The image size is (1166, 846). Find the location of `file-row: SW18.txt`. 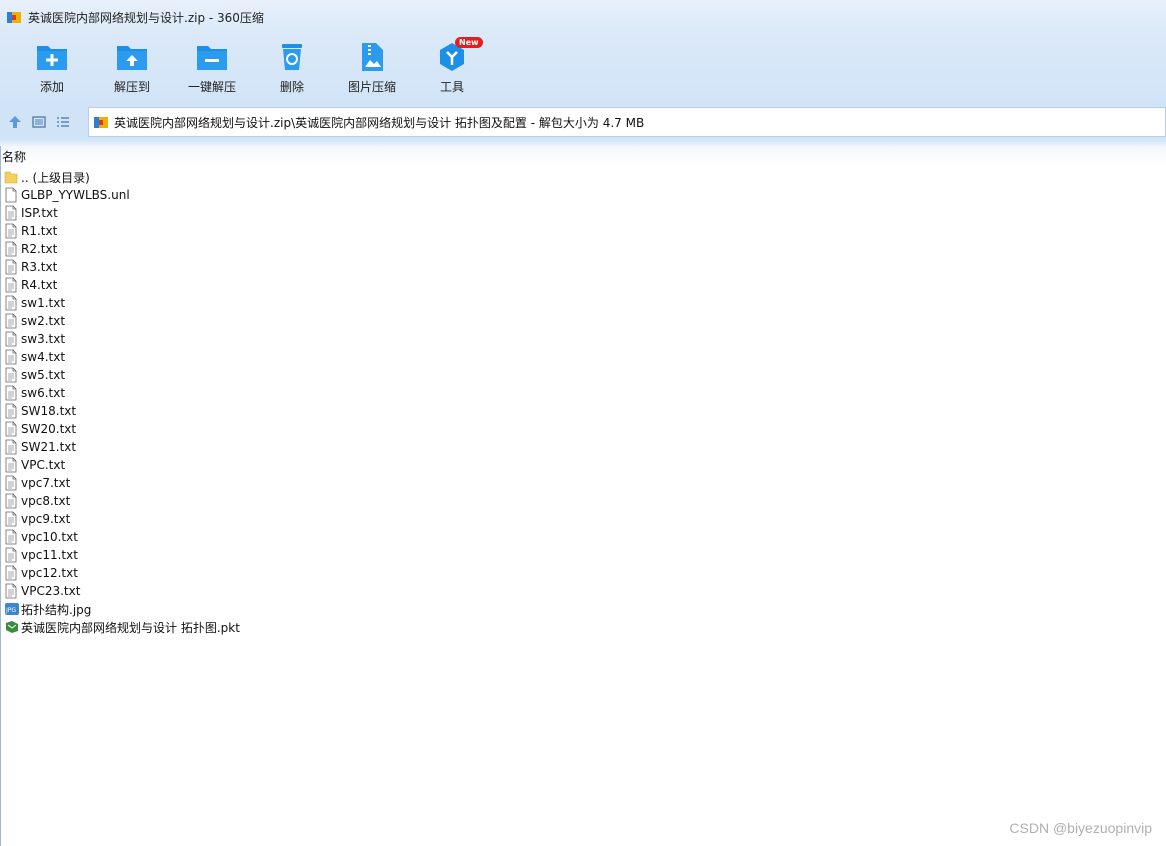

file-row: SW18.txt is located at coordinates (583, 411).